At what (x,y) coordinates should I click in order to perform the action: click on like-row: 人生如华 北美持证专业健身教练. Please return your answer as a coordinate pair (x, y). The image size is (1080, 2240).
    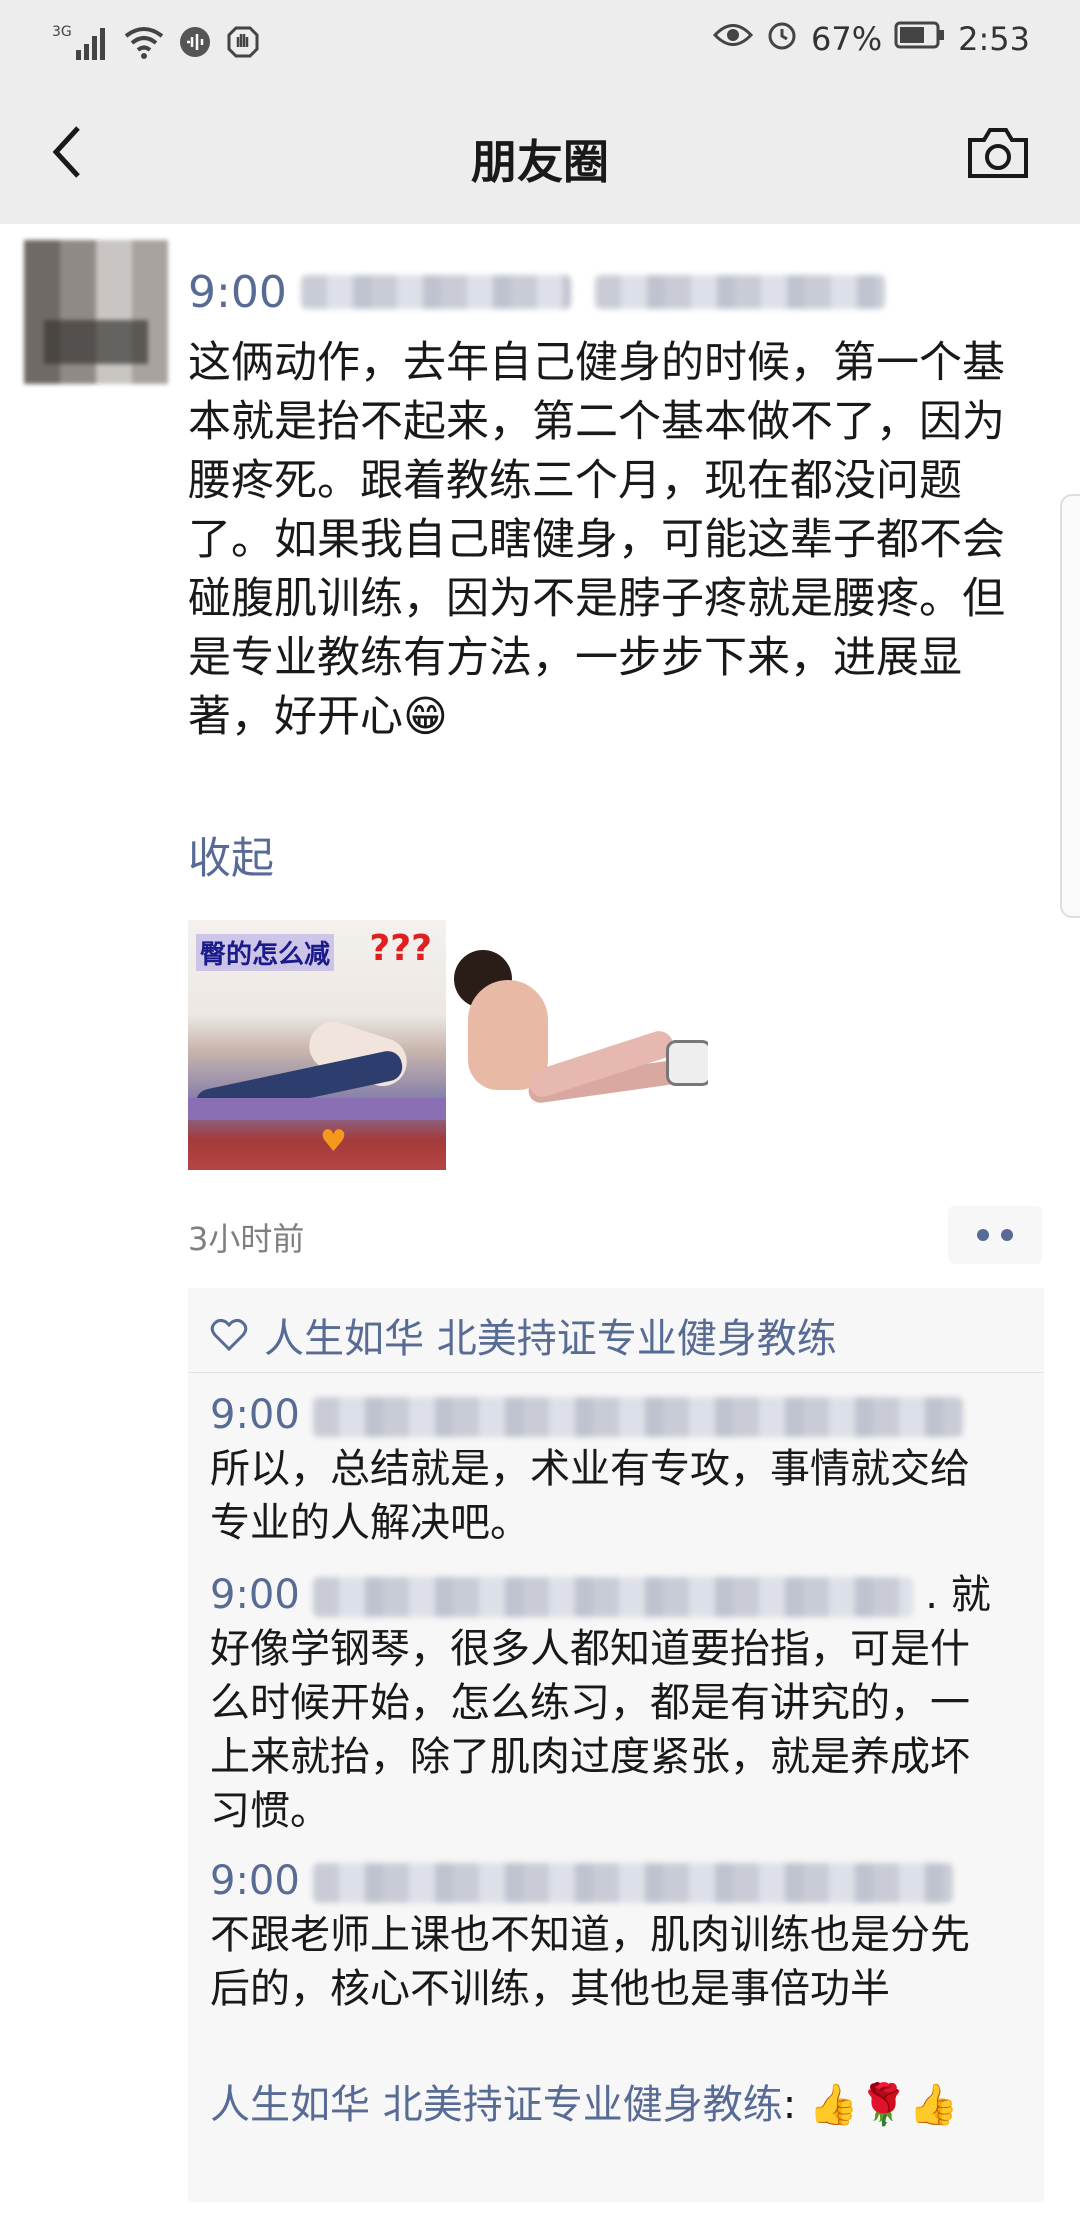
    Looking at the image, I should click on (523, 1335).